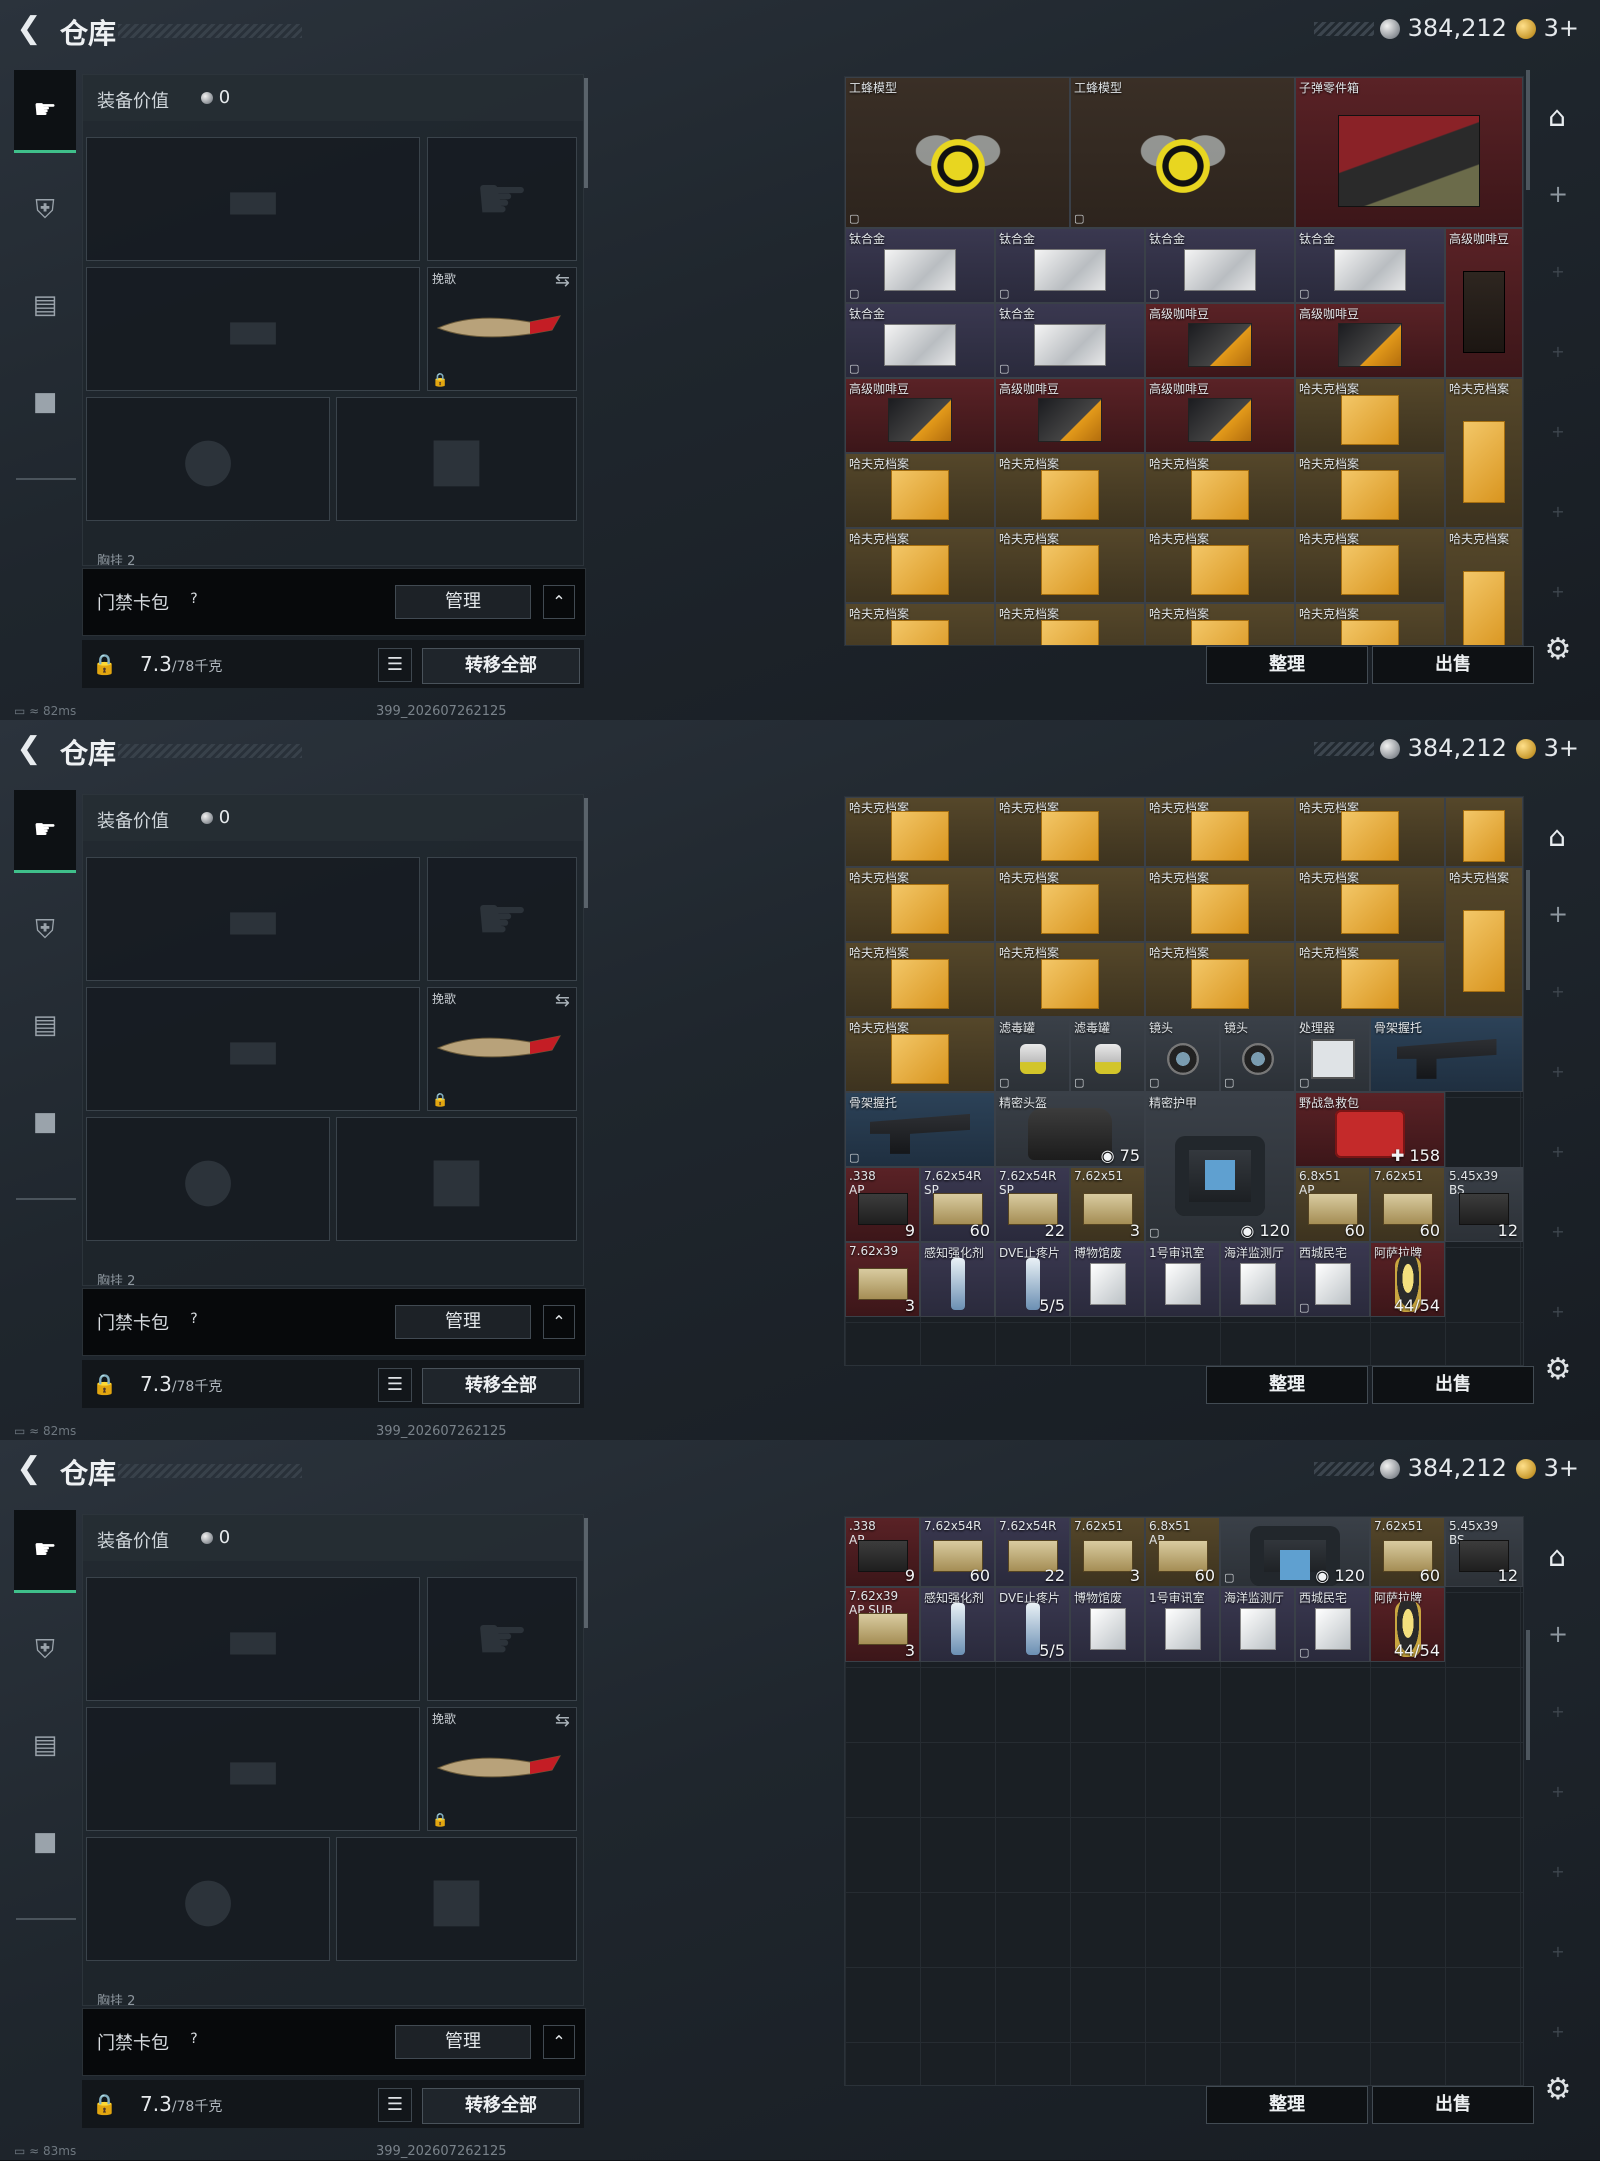 Image resolution: width=1600 pixels, height=2161 pixels. Describe the element at coordinates (1182, 1624) in the screenshot. I see `stash-item: 1号审讯室` at that location.